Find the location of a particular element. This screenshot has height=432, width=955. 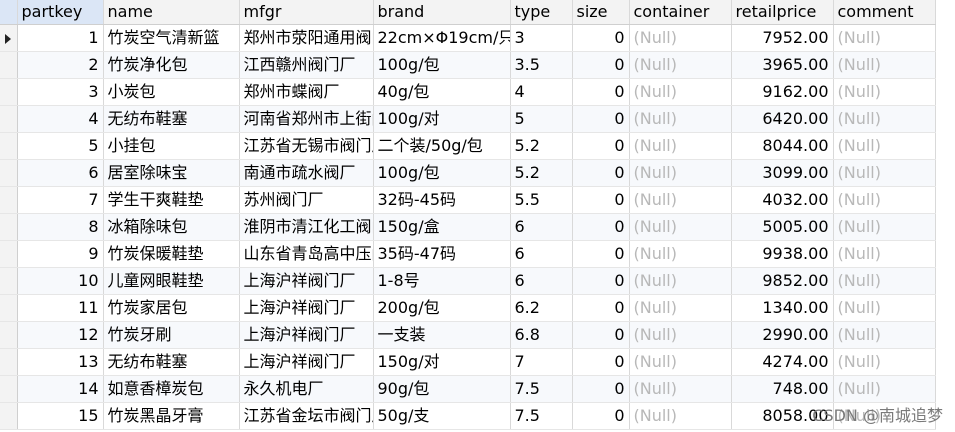

cell-type: 3 is located at coordinates (541, 38).